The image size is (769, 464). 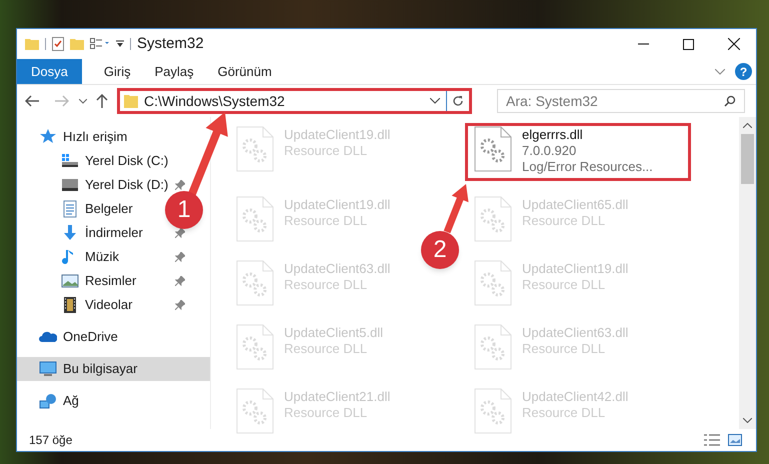 What do you see at coordinates (58, 44) in the screenshot?
I see `properties-icon` at bounding box center [58, 44].